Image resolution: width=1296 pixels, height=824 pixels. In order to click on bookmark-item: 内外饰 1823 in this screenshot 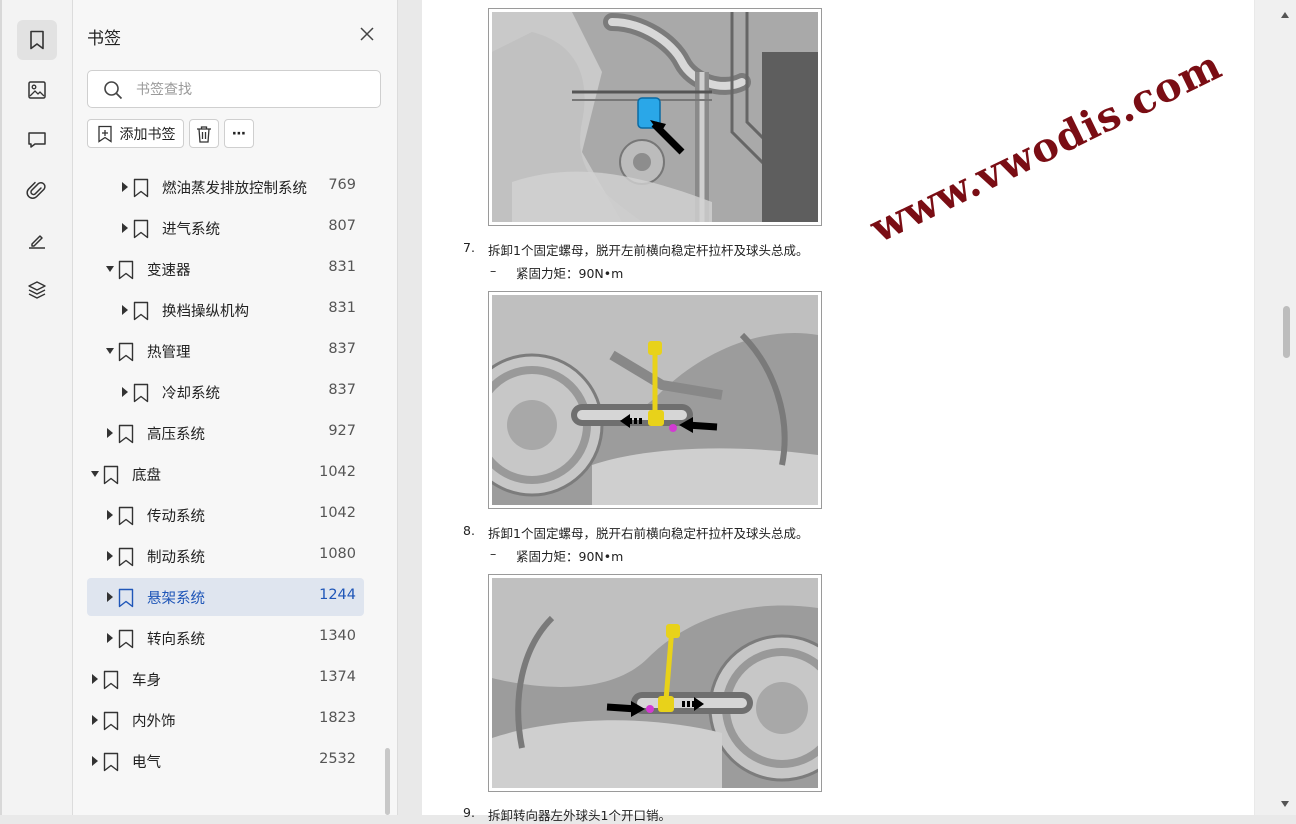, I will do `click(225, 720)`.